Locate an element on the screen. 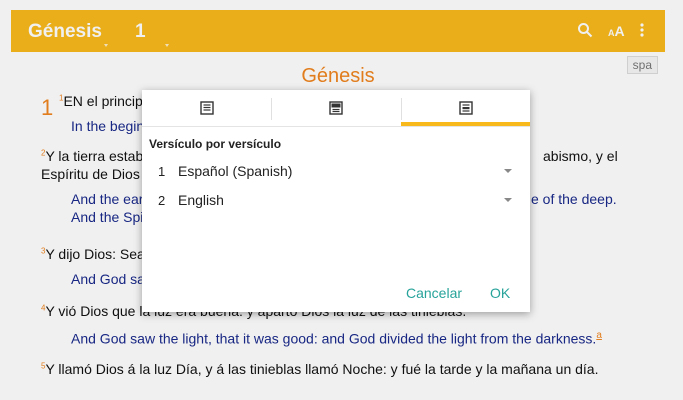  tab-split-layout is located at coordinates (335, 108).